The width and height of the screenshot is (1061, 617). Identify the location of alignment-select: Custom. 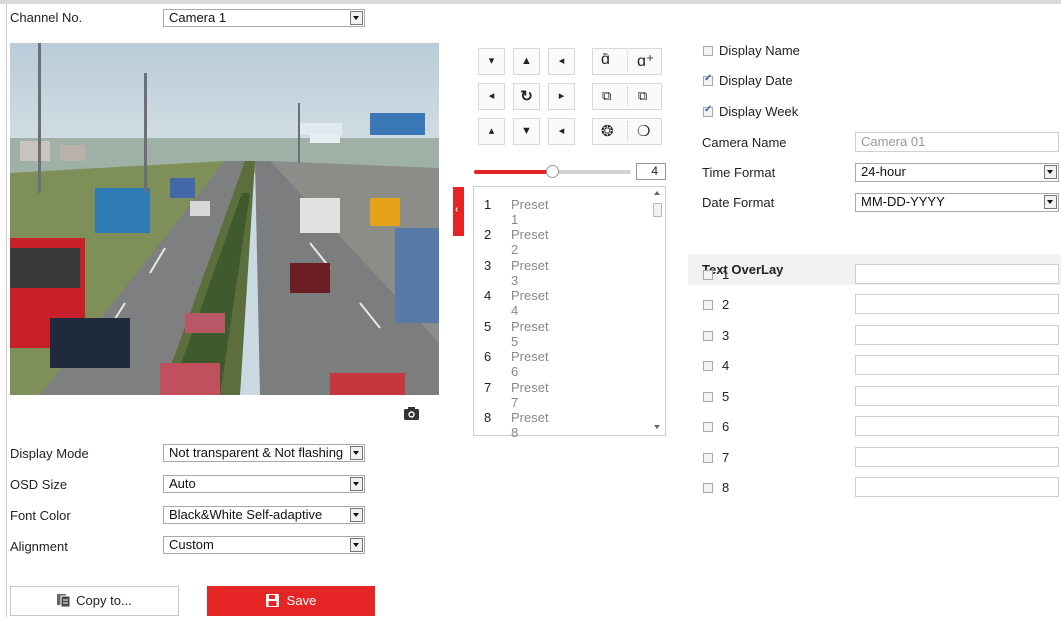
(264, 545).